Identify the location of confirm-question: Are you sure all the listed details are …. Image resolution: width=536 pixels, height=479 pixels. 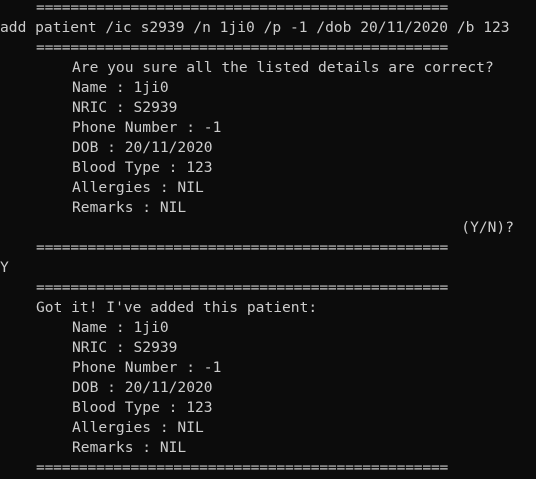
(283, 67).